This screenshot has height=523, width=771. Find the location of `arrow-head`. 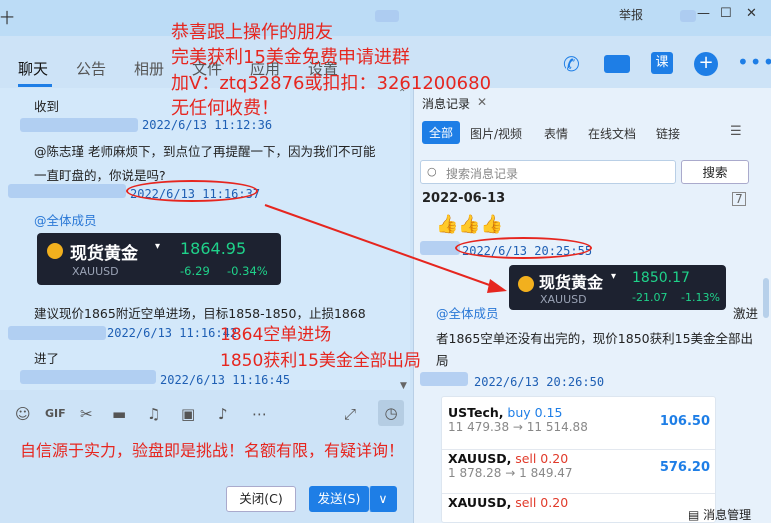

arrow-head is located at coordinates (497, 286).